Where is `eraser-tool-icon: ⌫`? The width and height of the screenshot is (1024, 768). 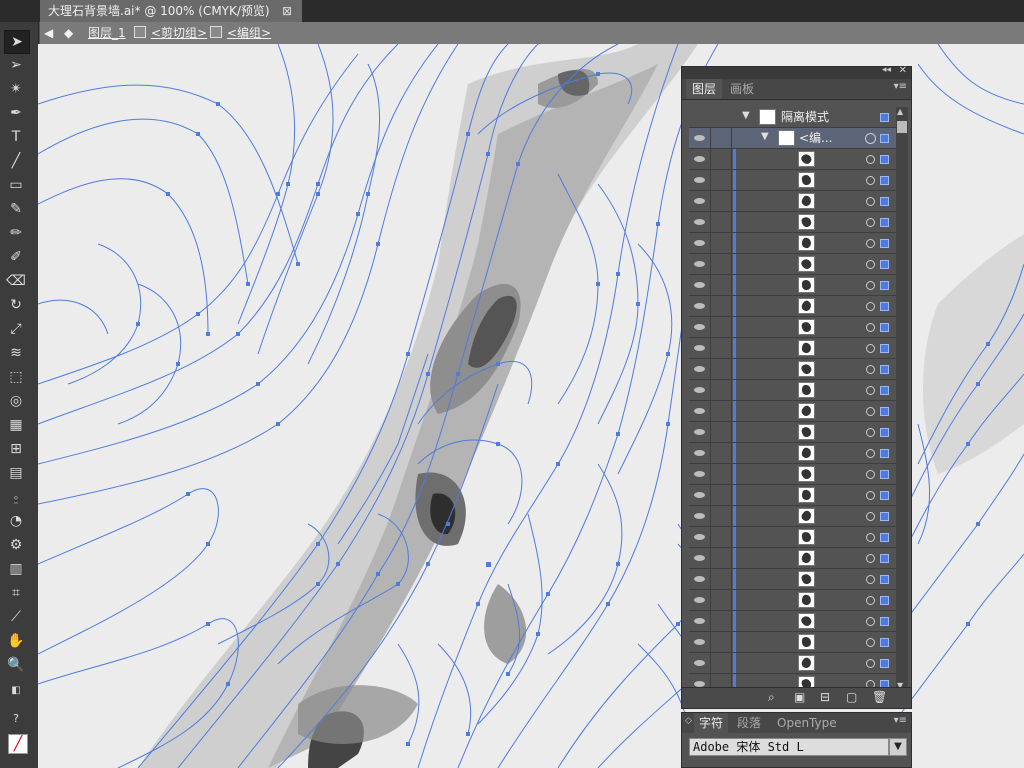 eraser-tool-icon: ⌫ is located at coordinates (16, 281).